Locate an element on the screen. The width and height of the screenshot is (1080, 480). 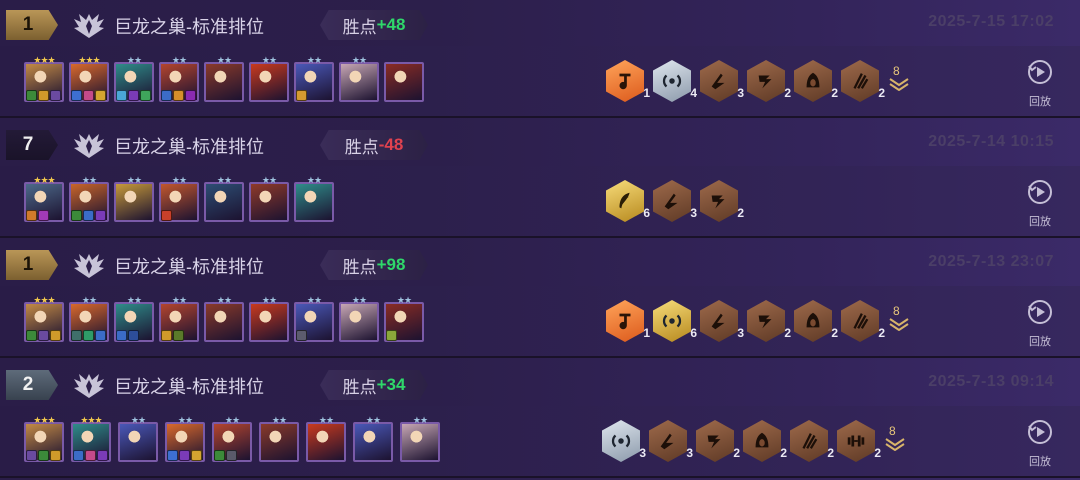
champion-portrait is located at coordinates (404, 82).